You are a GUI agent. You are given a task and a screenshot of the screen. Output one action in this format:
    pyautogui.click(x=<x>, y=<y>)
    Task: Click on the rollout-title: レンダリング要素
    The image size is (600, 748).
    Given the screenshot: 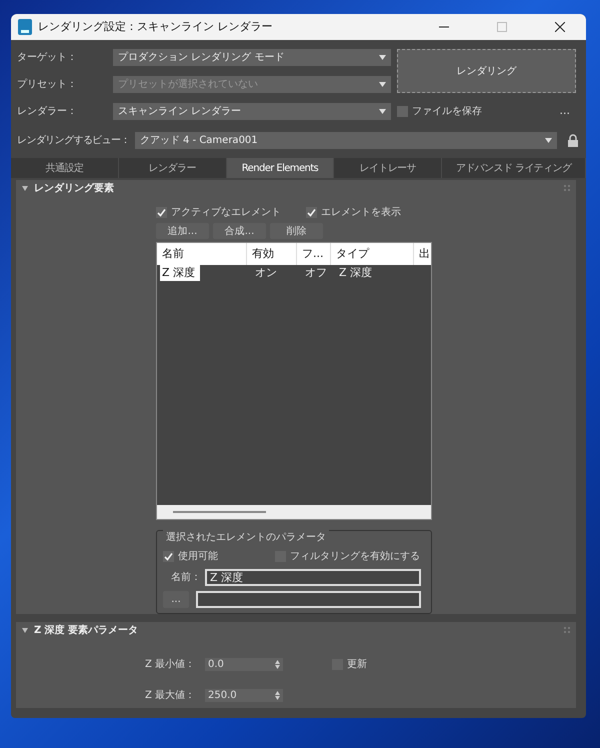 What is the action you would take?
    pyautogui.click(x=74, y=189)
    